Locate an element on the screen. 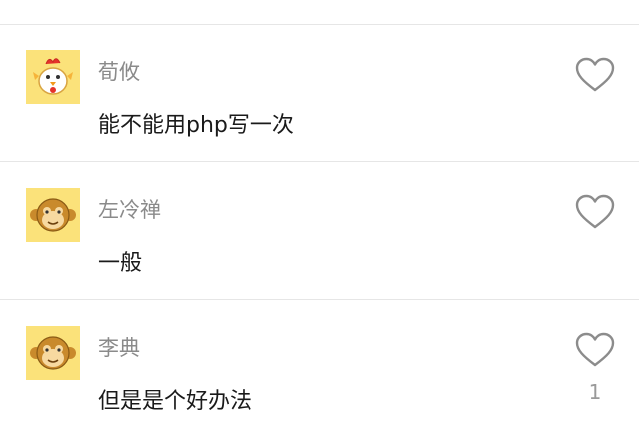 The width and height of the screenshot is (639, 430). comment-content: 一般 is located at coordinates (120, 263).